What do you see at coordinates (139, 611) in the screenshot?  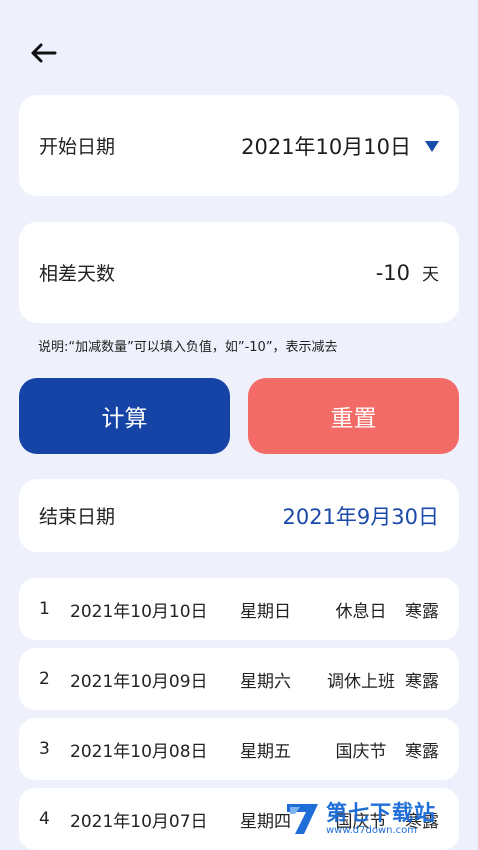 I see `list-item-date: 2021年10月10日` at bounding box center [139, 611].